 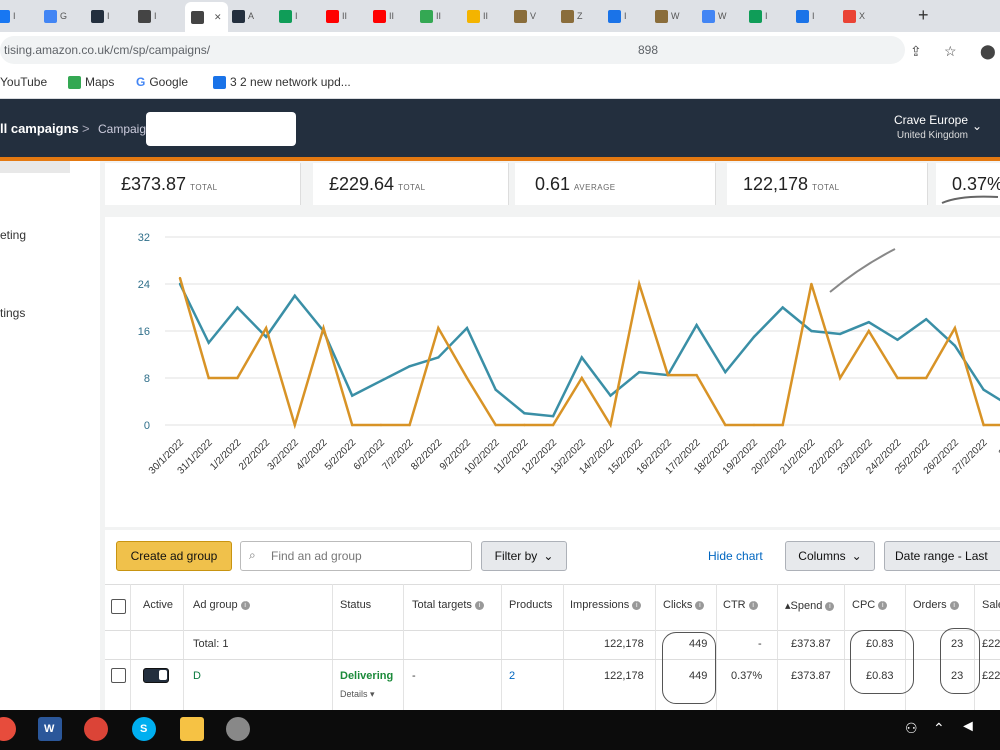 I want to click on hide-chart-link: Hide chart, so click(x=735, y=556).